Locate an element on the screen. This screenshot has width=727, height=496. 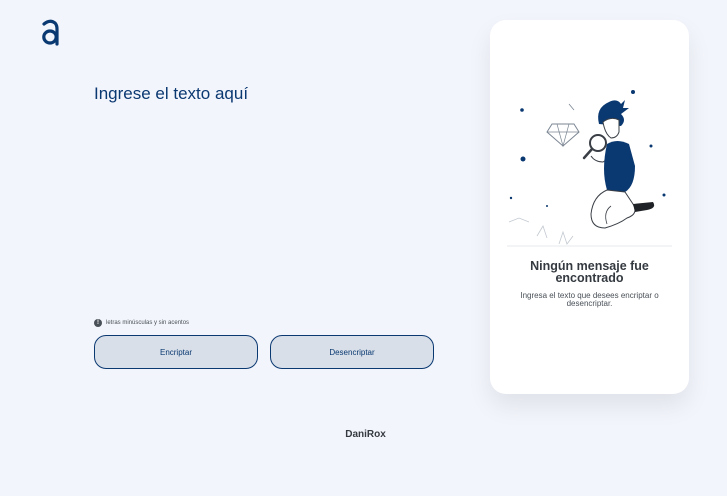
hint-text: letras minúsculas y sin acentos is located at coordinates (148, 323).